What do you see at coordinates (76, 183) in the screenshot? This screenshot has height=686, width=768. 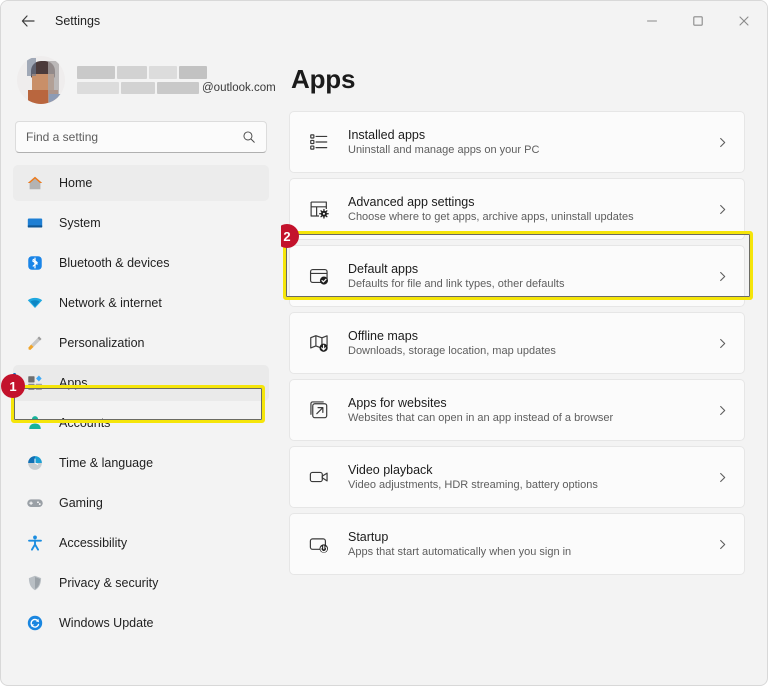 I see `sidebar-item-label: Home` at bounding box center [76, 183].